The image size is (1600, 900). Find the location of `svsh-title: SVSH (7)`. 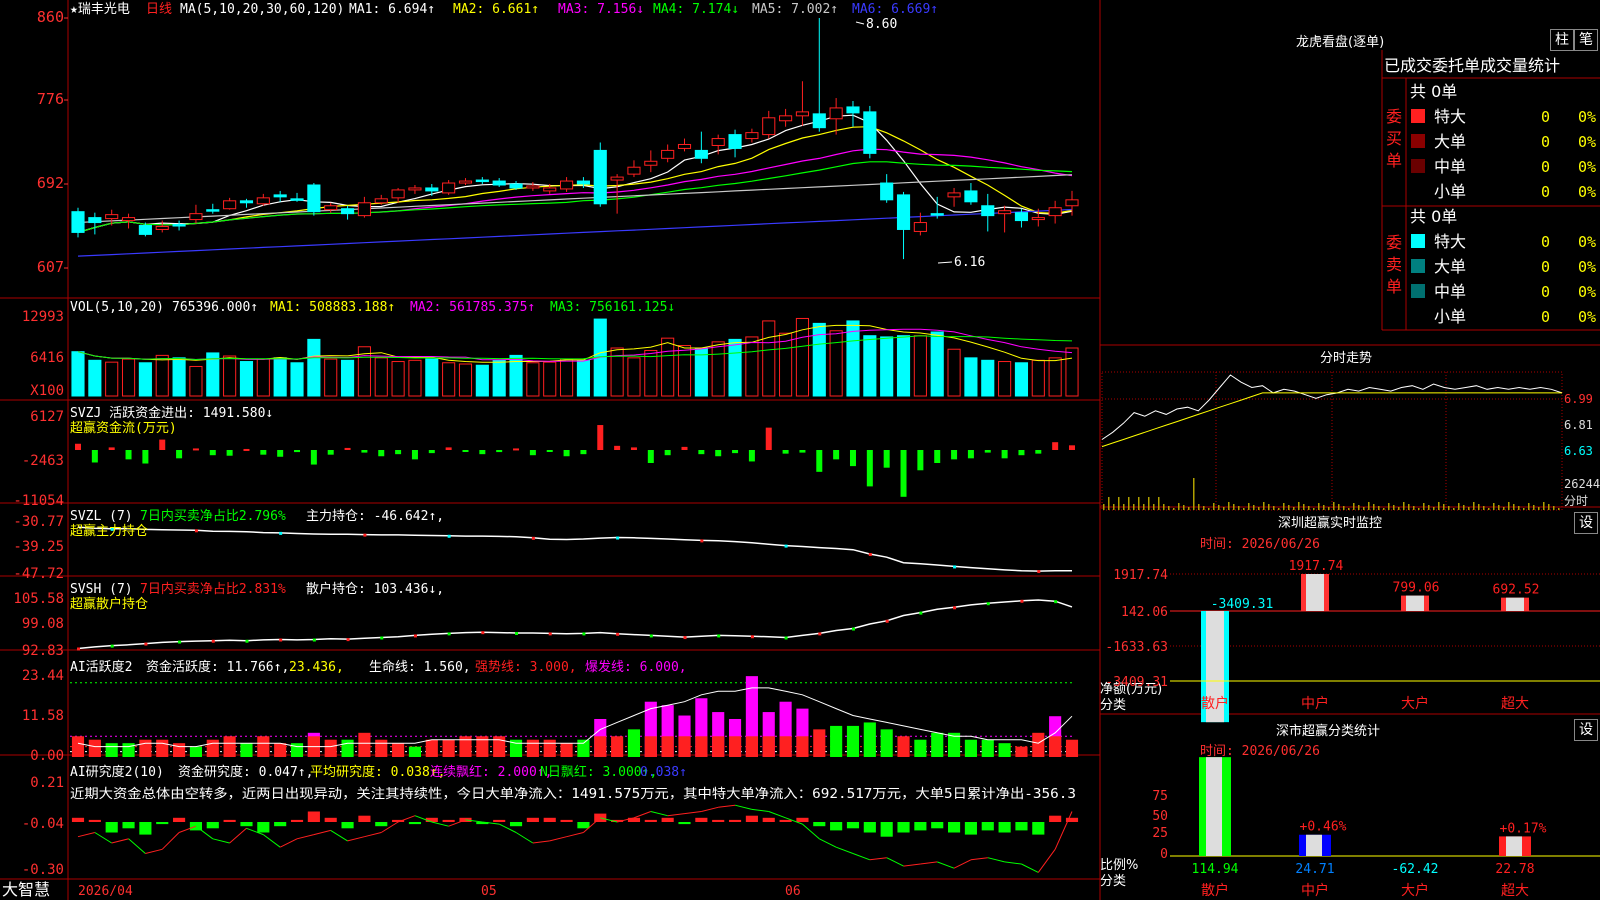

svsh-title: SVSH (7) is located at coordinates (101, 589).